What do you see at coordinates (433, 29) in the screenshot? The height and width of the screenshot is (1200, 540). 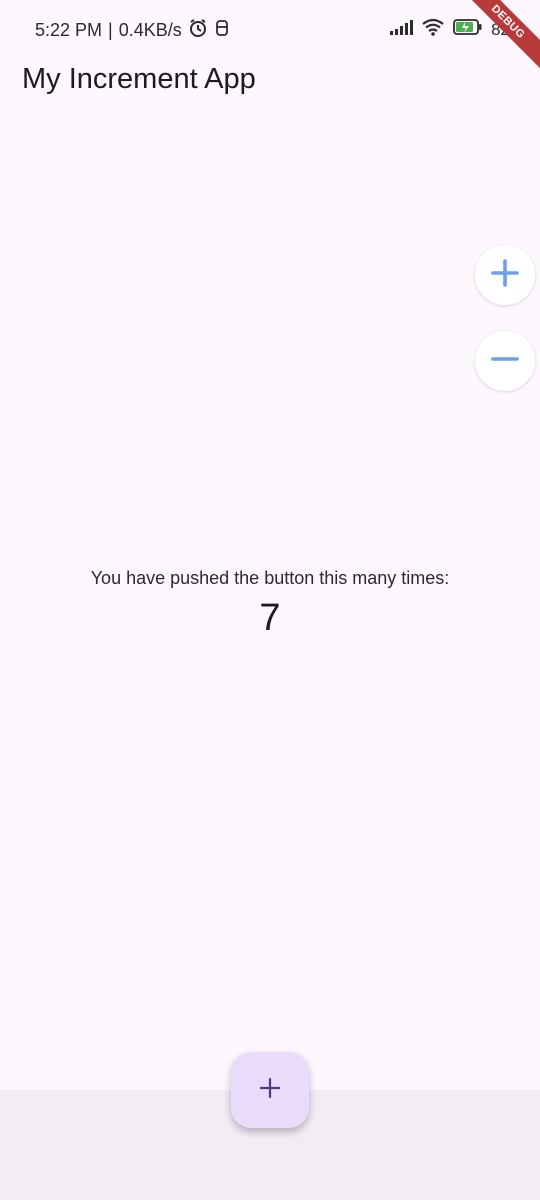 I see `wifi-icon` at bounding box center [433, 29].